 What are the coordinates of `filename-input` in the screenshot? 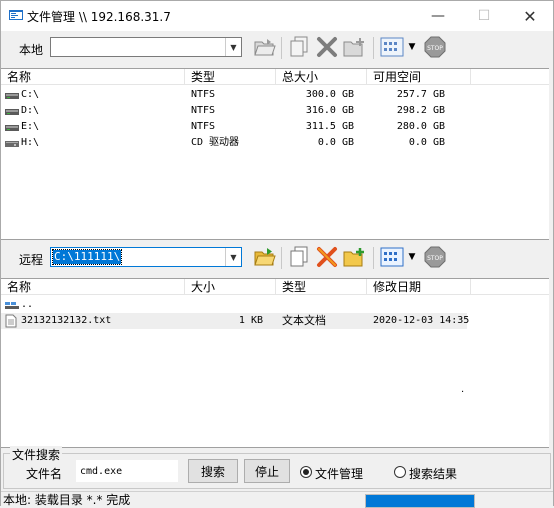 It's located at (127, 471).